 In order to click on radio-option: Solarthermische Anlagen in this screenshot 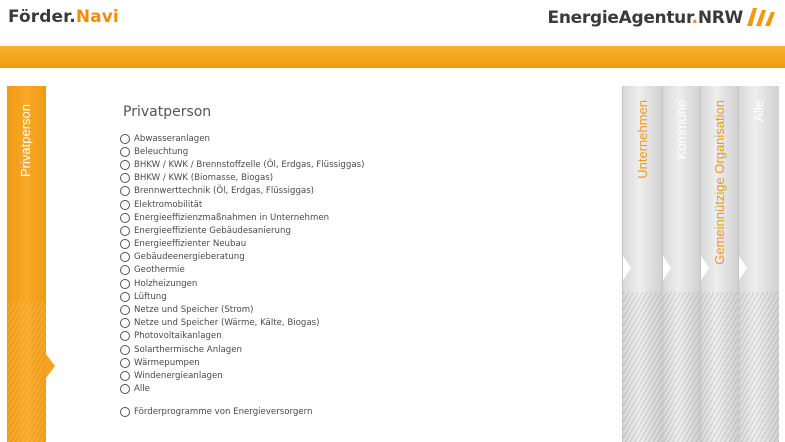, I will do `click(360, 349)`.